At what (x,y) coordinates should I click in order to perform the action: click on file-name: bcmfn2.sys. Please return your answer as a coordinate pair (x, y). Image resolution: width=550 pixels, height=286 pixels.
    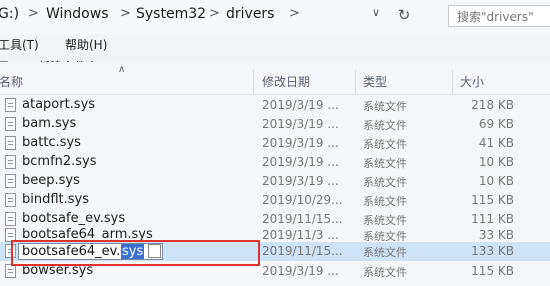
    Looking at the image, I should click on (59, 161).